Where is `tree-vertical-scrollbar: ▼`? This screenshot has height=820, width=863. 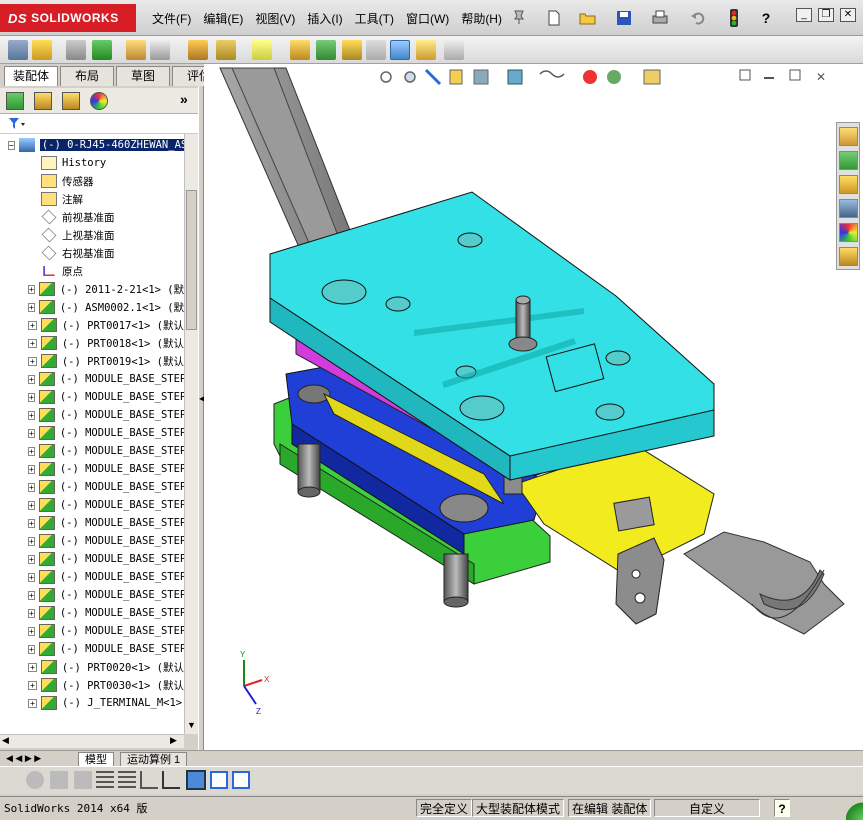 tree-vertical-scrollbar: ▼ is located at coordinates (191, 434).